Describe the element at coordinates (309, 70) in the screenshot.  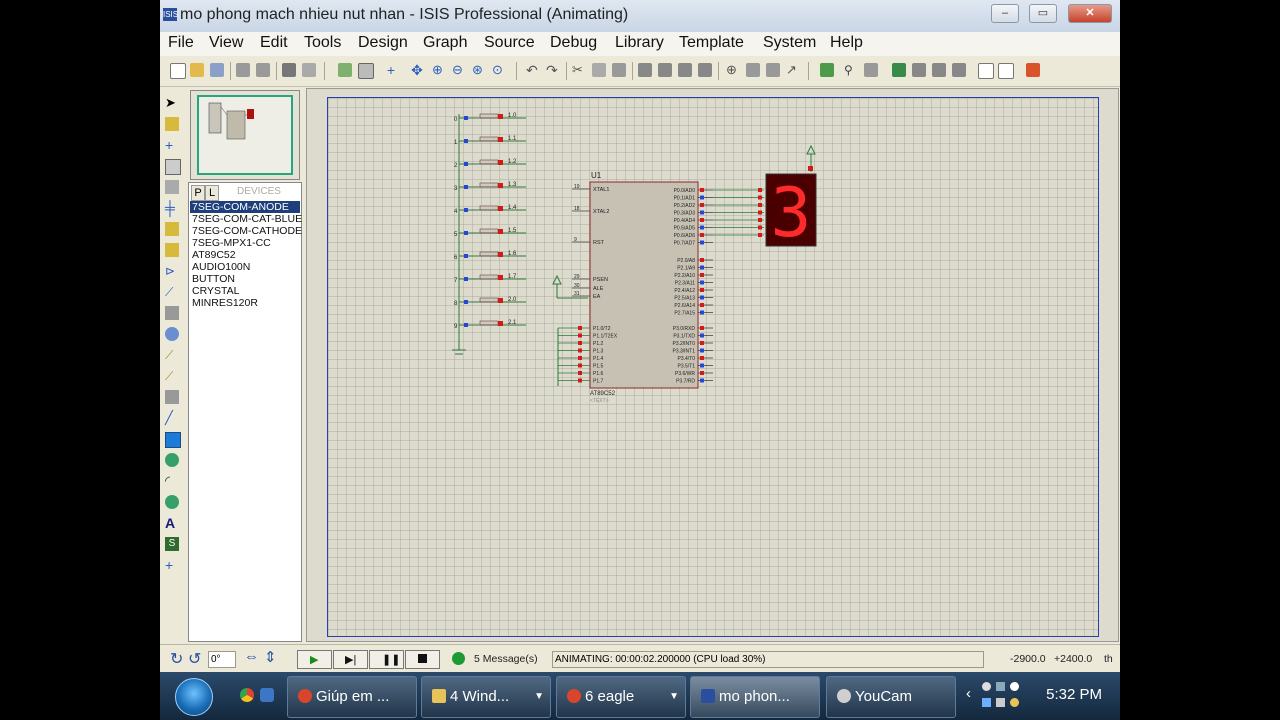
I see `print-area-icon` at that location.